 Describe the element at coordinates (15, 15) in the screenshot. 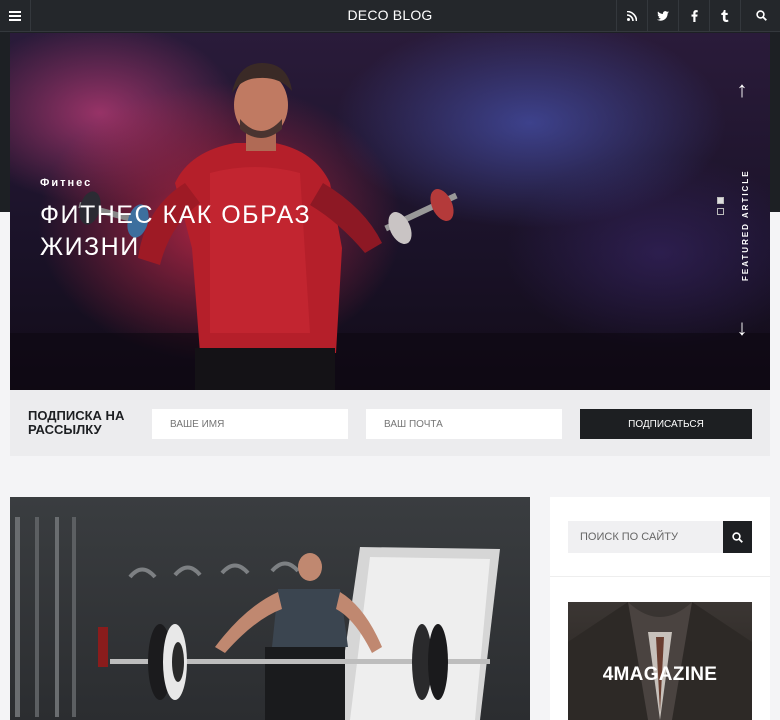

I see `hamburger-icon` at that location.